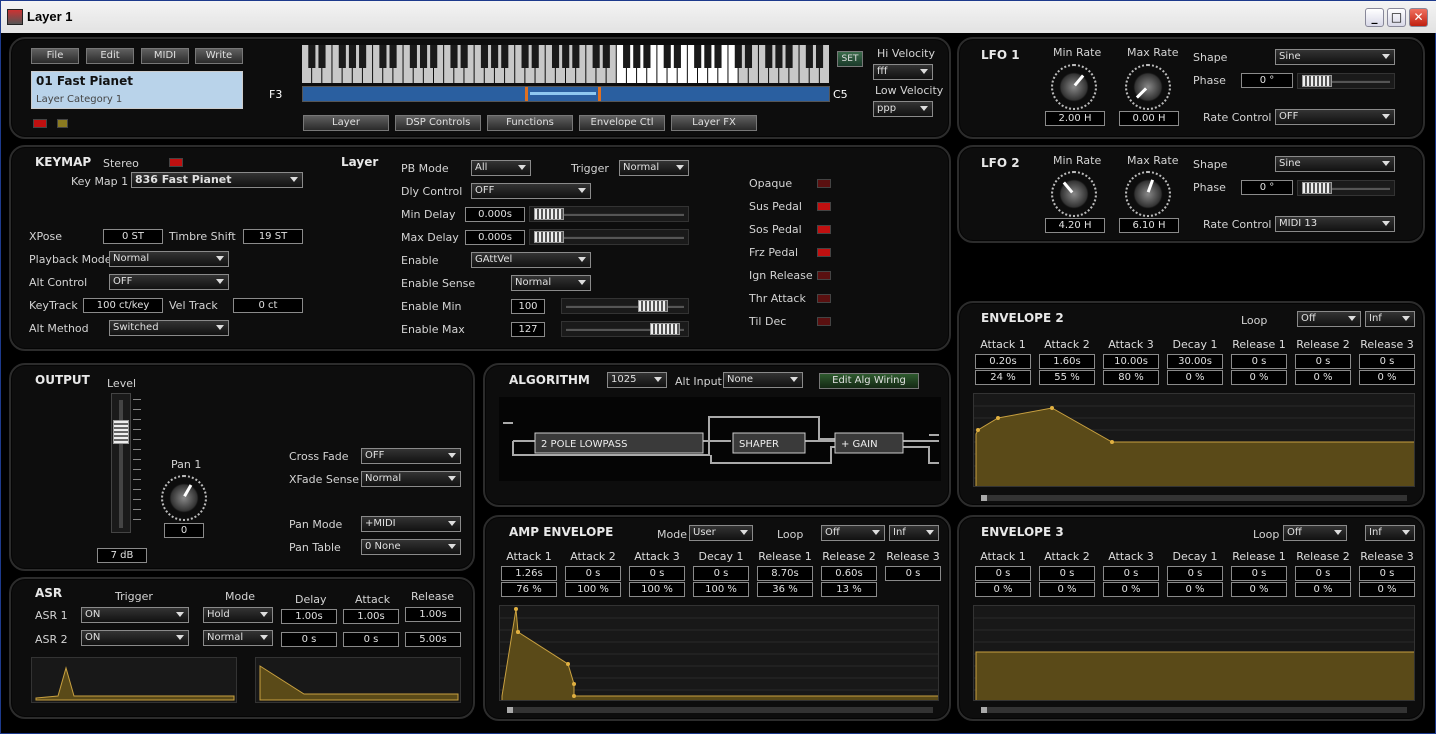 The image size is (1436, 734). I want to click on max-delay-value: 0.000s, so click(495, 237).